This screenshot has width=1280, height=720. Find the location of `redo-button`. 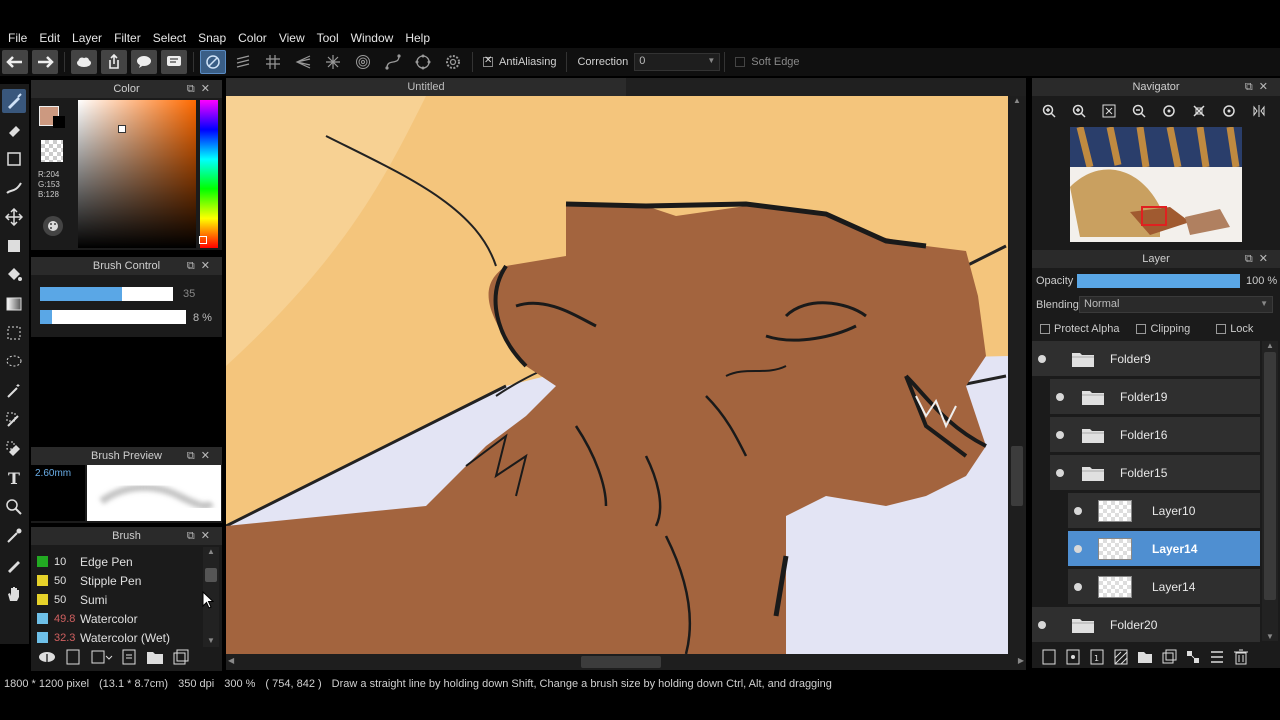

redo-button is located at coordinates (45, 62).